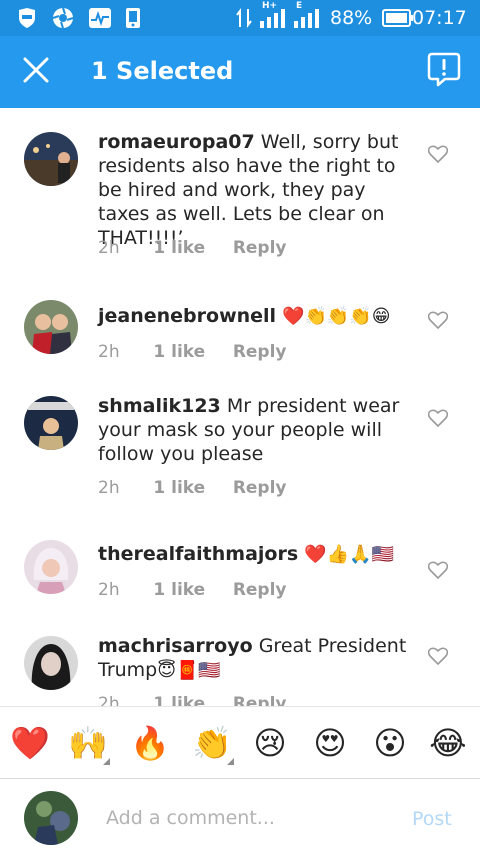 The width and height of the screenshot is (480, 854). What do you see at coordinates (133, 20) in the screenshot?
I see `phone-icon` at bounding box center [133, 20].